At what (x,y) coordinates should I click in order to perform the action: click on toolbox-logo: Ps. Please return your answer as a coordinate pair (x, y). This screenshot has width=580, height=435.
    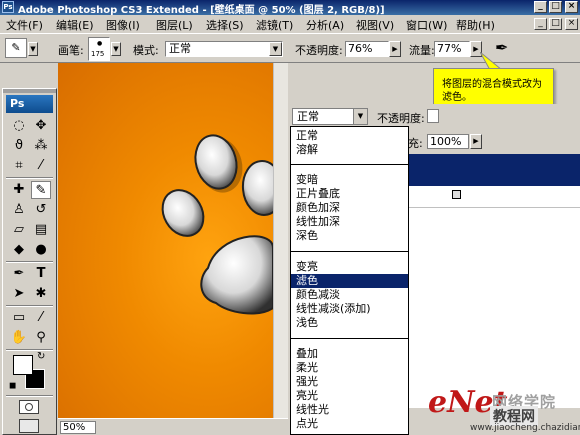
    Looking at the image, I should click on (29, 104).